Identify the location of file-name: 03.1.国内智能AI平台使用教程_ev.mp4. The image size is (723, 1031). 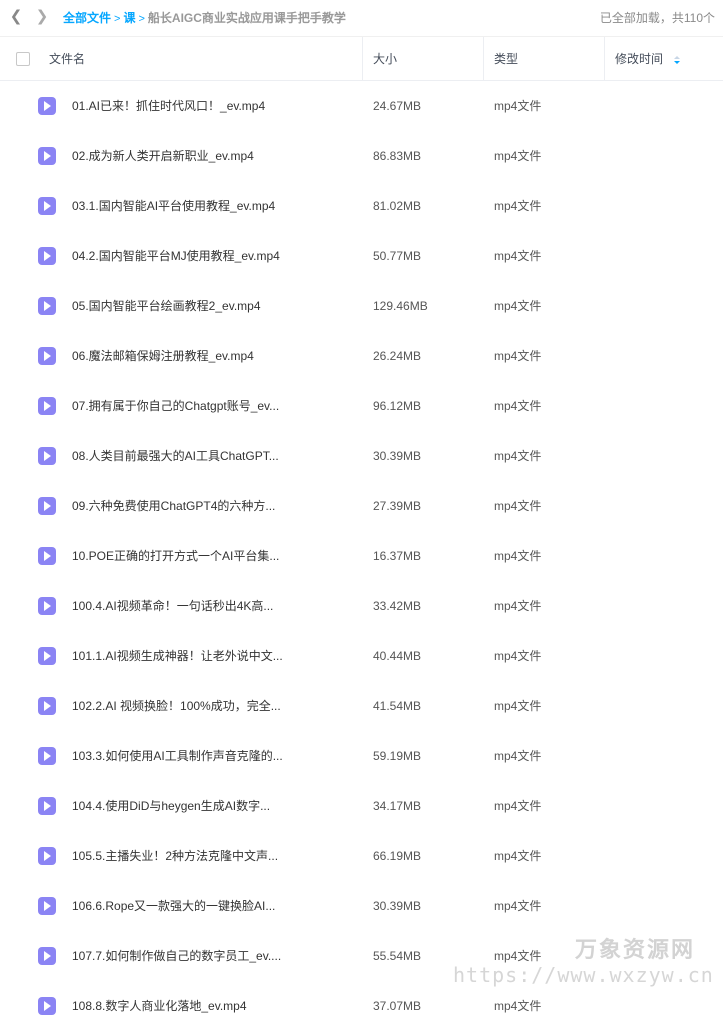
(173, 206).